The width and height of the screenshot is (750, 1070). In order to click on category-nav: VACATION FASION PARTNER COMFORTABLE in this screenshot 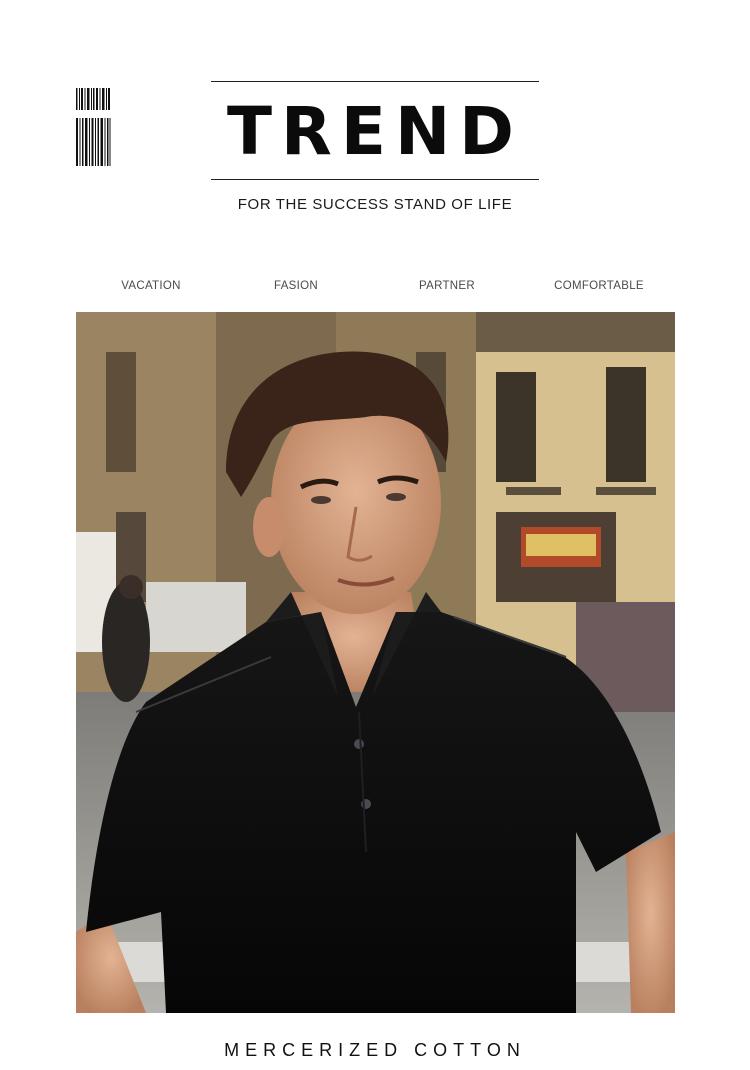, I will do `click(376, 288)`.